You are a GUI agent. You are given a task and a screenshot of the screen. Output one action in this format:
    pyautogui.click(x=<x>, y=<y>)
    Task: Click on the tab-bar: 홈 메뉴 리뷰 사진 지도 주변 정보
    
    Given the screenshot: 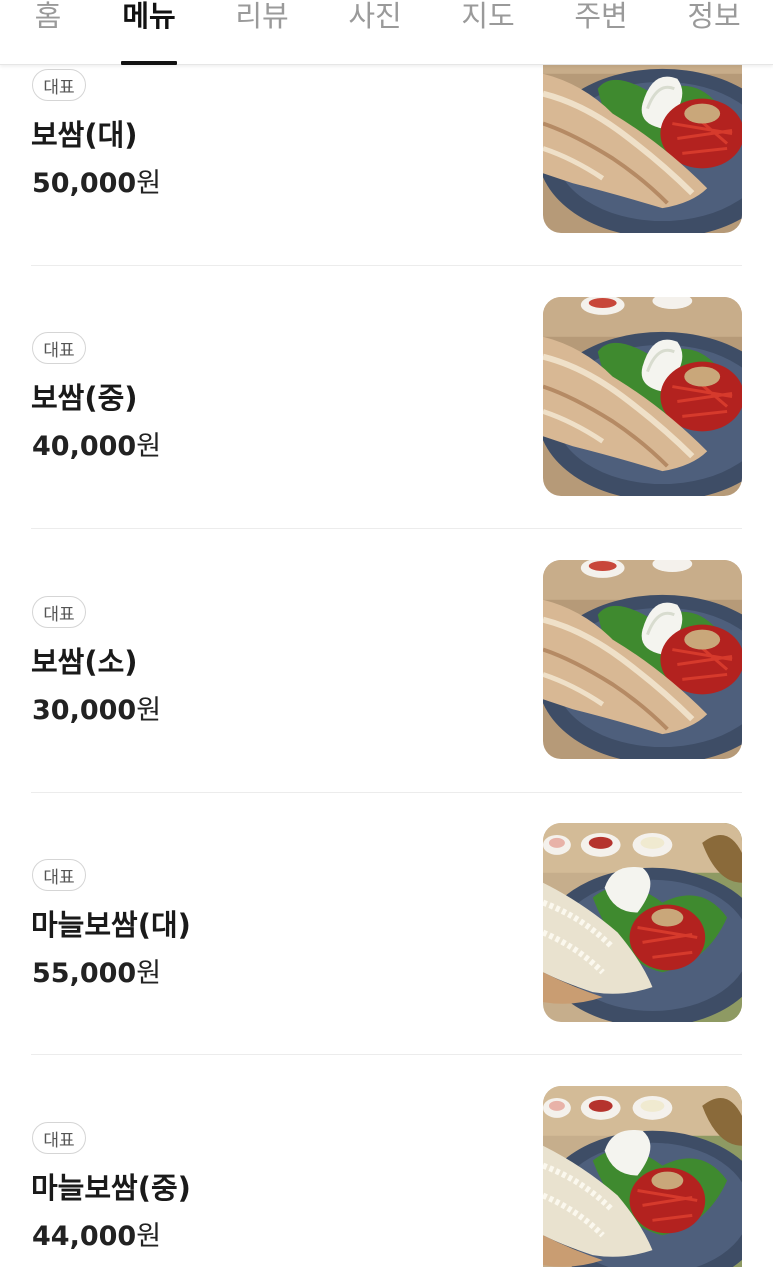 What is the action you would take?
    pyautogui.click(x=386, y=32)
    